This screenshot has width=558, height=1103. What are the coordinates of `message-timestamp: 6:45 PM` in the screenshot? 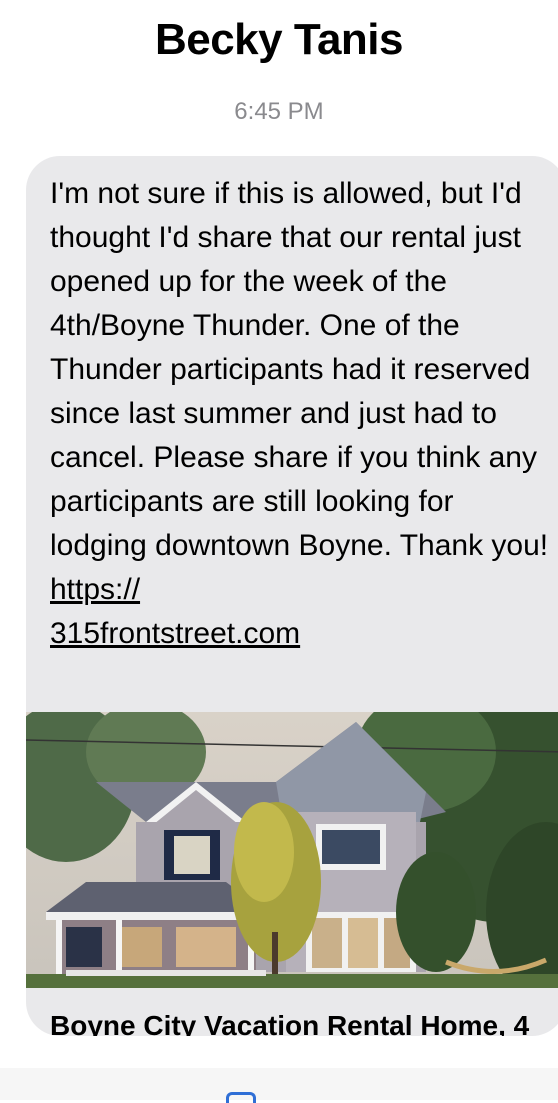 It's located at (279, 111).